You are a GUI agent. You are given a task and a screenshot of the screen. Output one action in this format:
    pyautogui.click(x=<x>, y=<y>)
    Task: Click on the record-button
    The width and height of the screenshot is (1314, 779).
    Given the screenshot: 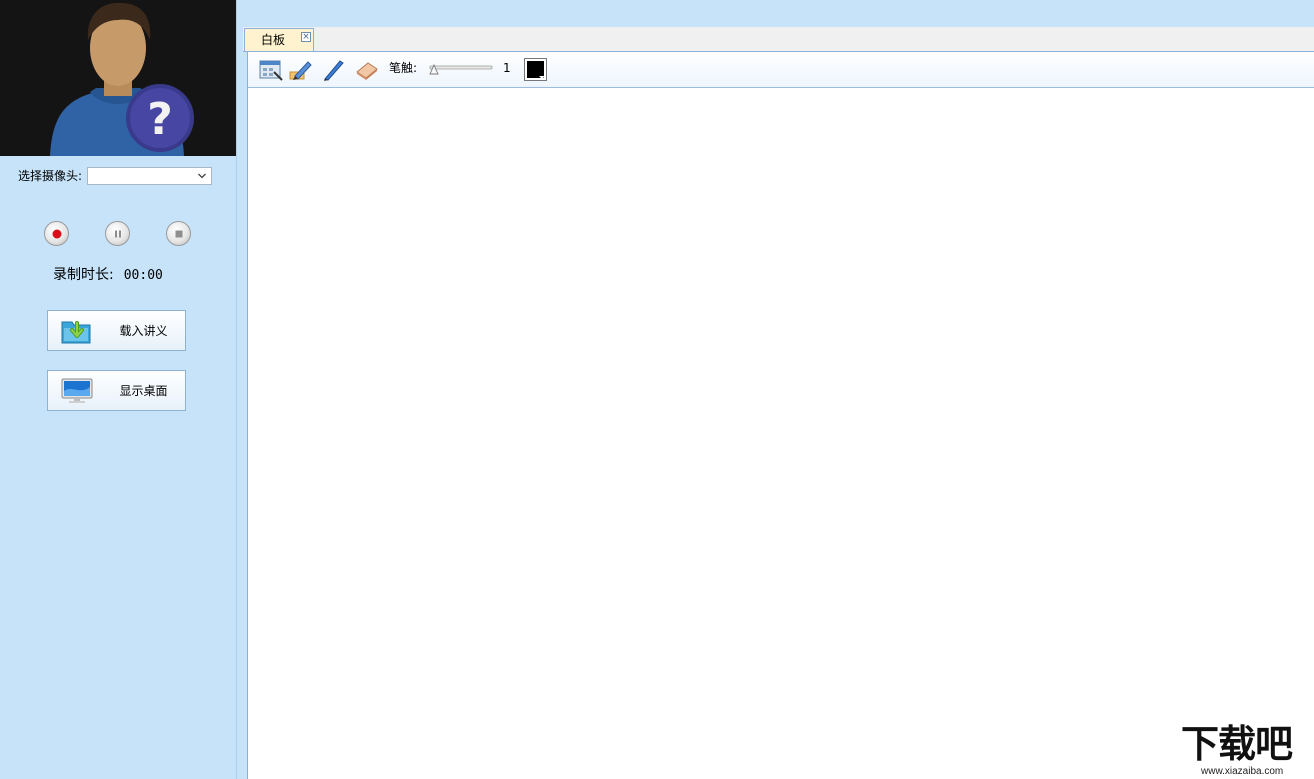 What is the action you would take?
    pyautogui.click(x=56, y=233)
    